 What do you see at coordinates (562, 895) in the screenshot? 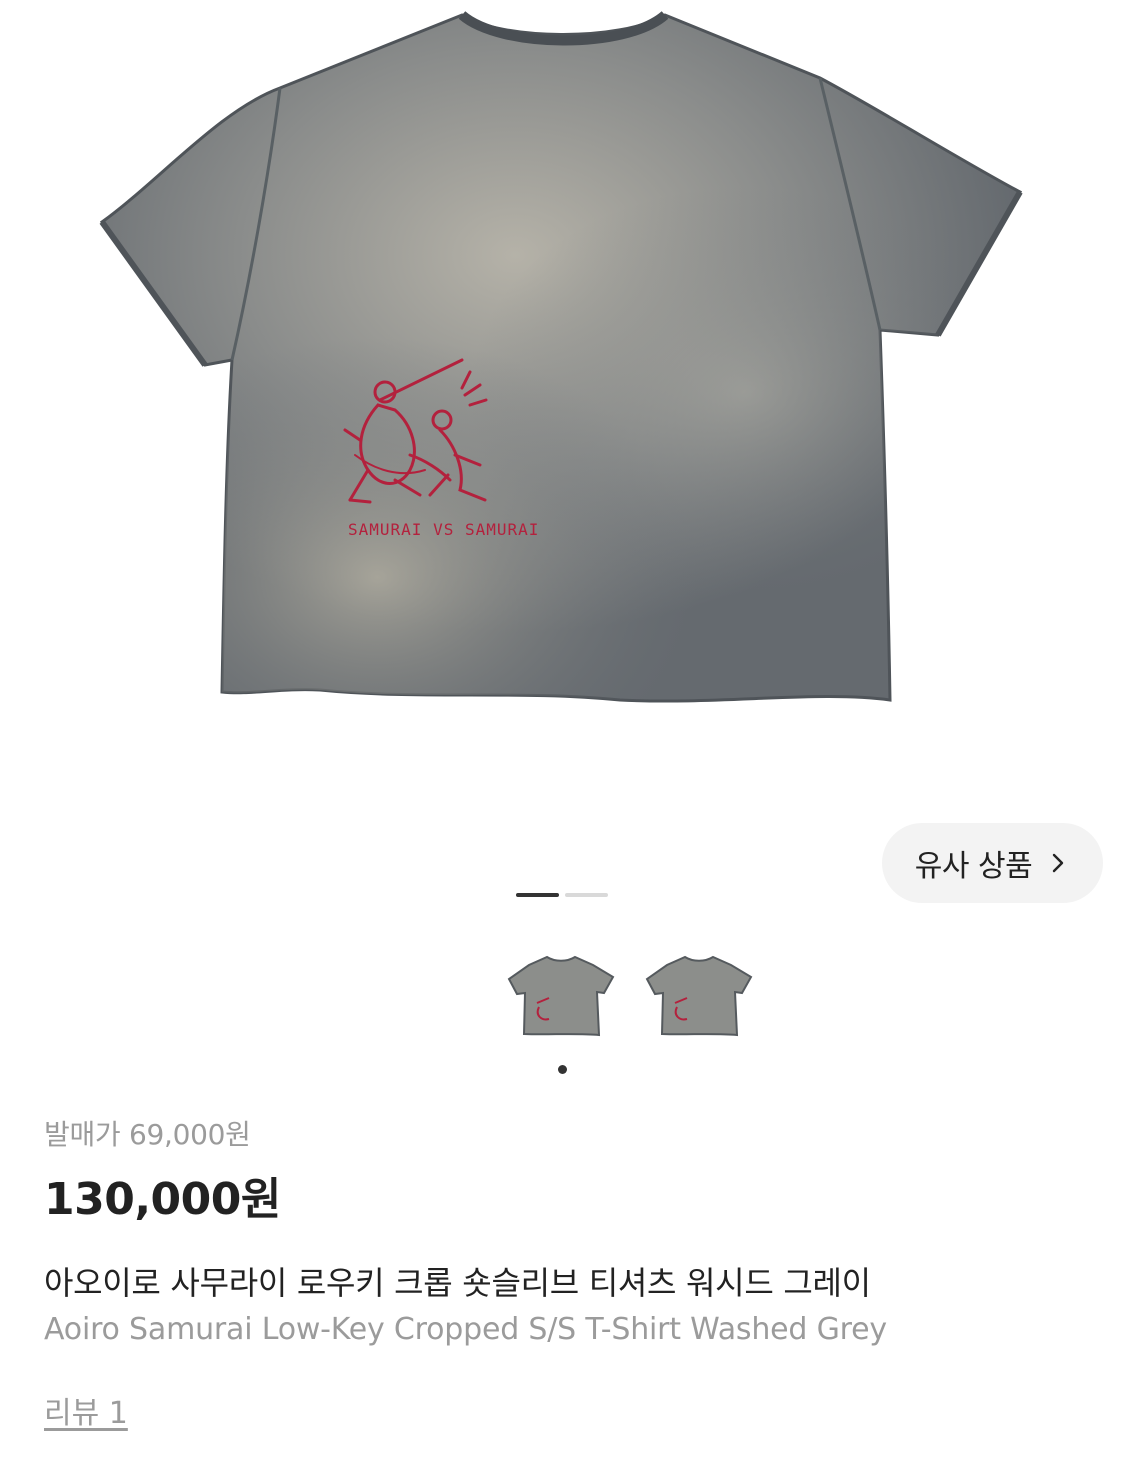
I see `gallery-pager` at bounding box center [562, 895].